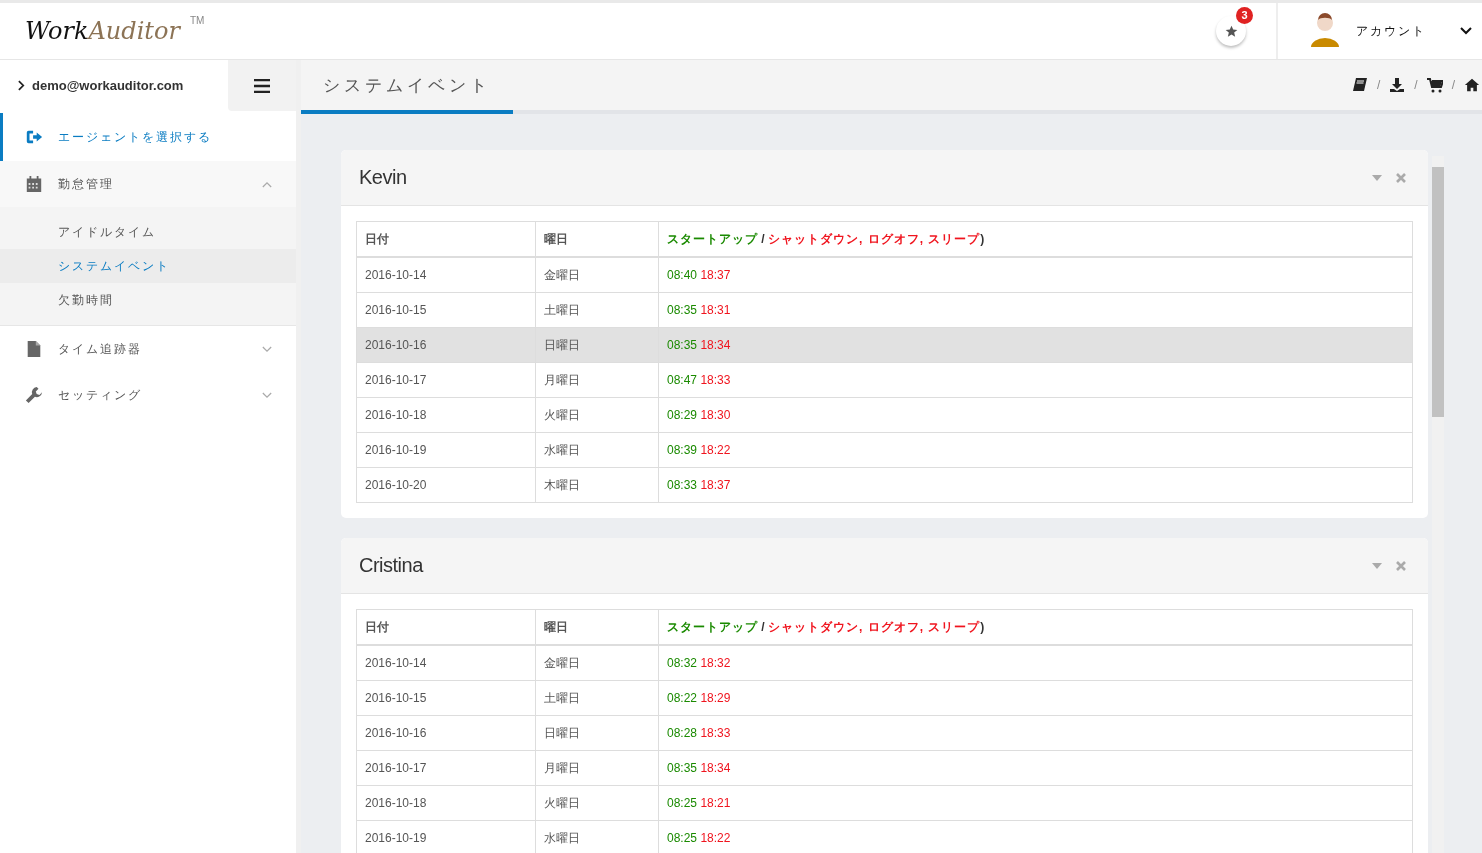 This screenshot has width=1482, height=853. I want to click on panel-title: Cristina, so click(391, 565).